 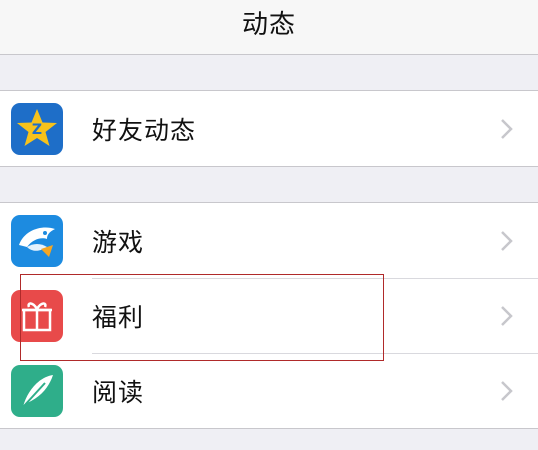 What do you see at coordinates (144, 130) in the screenshot?
I see `friend-feed-label: 好友动态` at bounding box center [144, 130].